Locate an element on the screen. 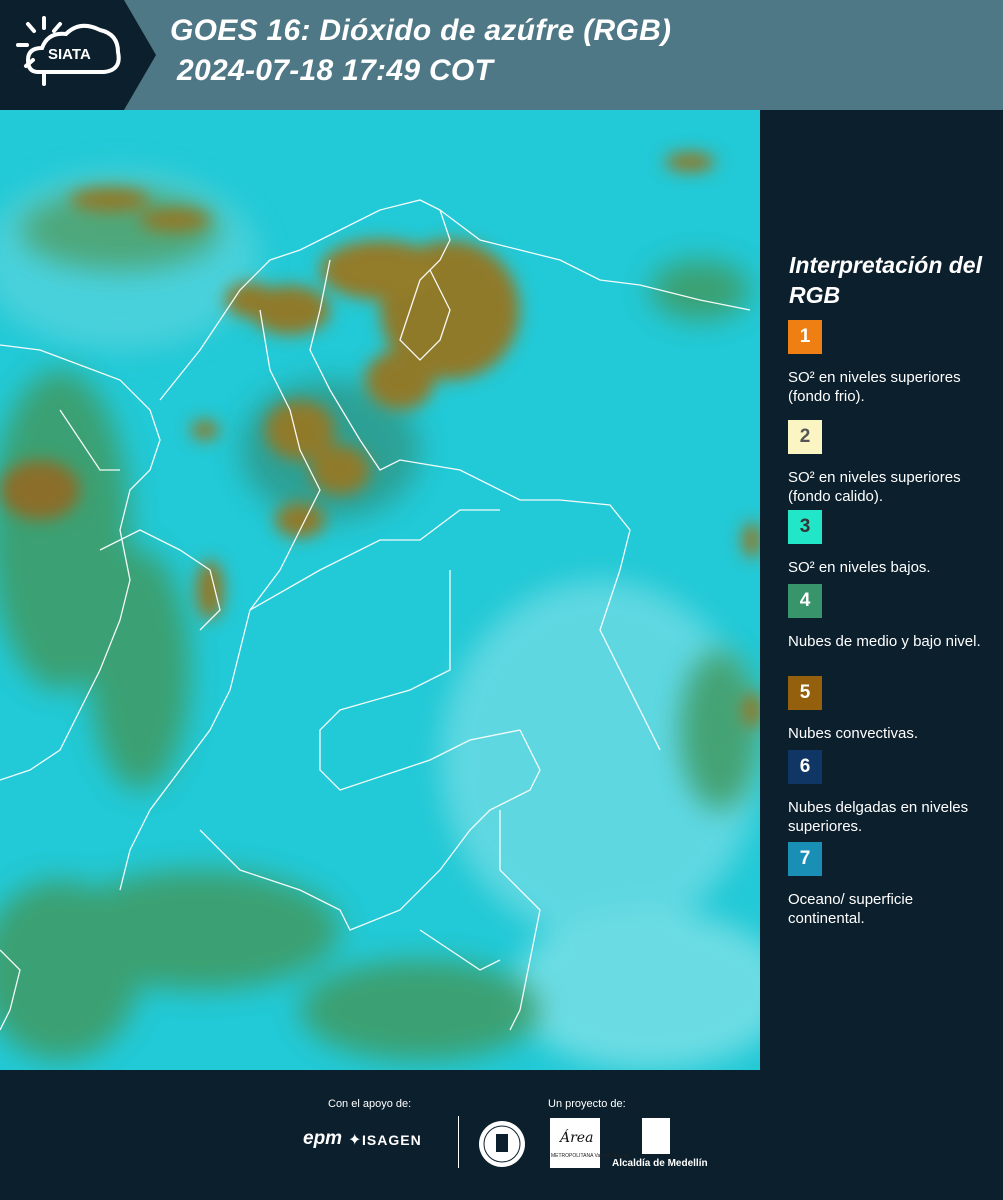  legend-number-6: 6 is located at coordinates (805, 766).